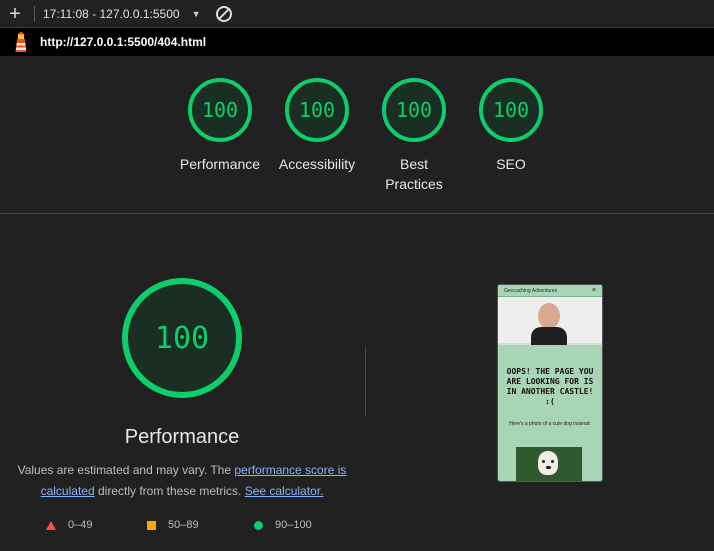  What do you see at coordinates (365, 381) in the screenshot?
I see `section-divider` at bounding box center [365, 381].